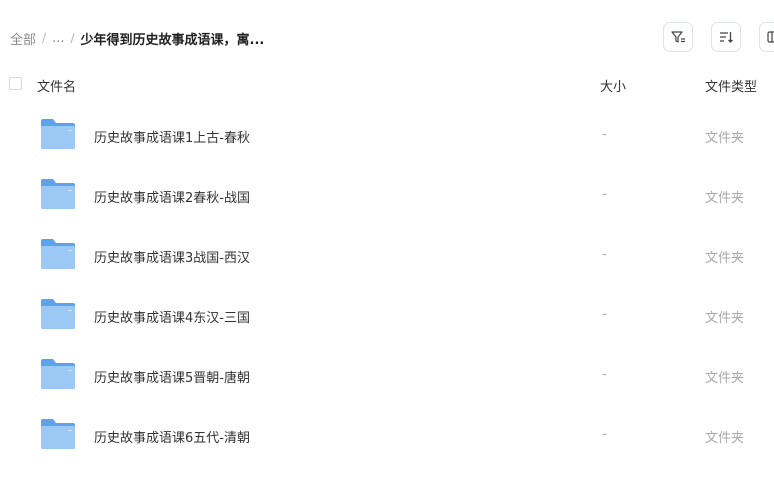 This screenshot has width=774, height=482. What do you see at coordinates (387, 140) in the screenshot?
I see `table-row: 历史故事成语课1上古-春秋 - 文件夹` at bounding box center [387, 140].